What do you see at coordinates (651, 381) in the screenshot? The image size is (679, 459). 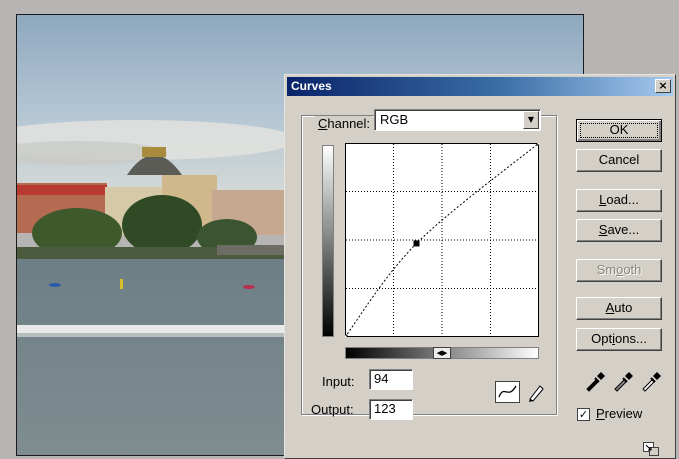 I see `eyedropper-white-icon` at bounding box center [651, 381].